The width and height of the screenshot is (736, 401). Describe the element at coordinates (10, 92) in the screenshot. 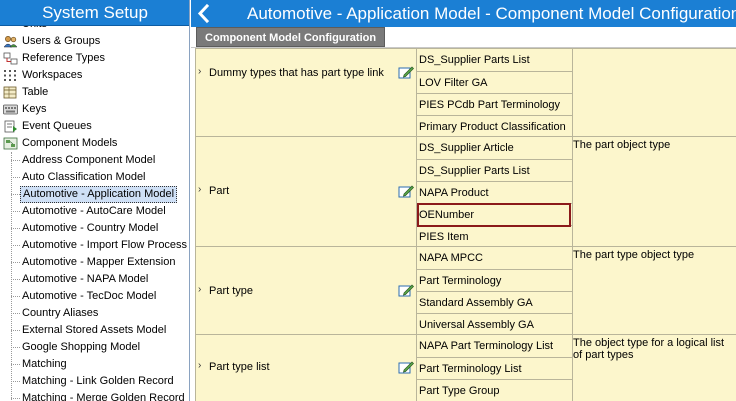

I see `table-icon` at that location.